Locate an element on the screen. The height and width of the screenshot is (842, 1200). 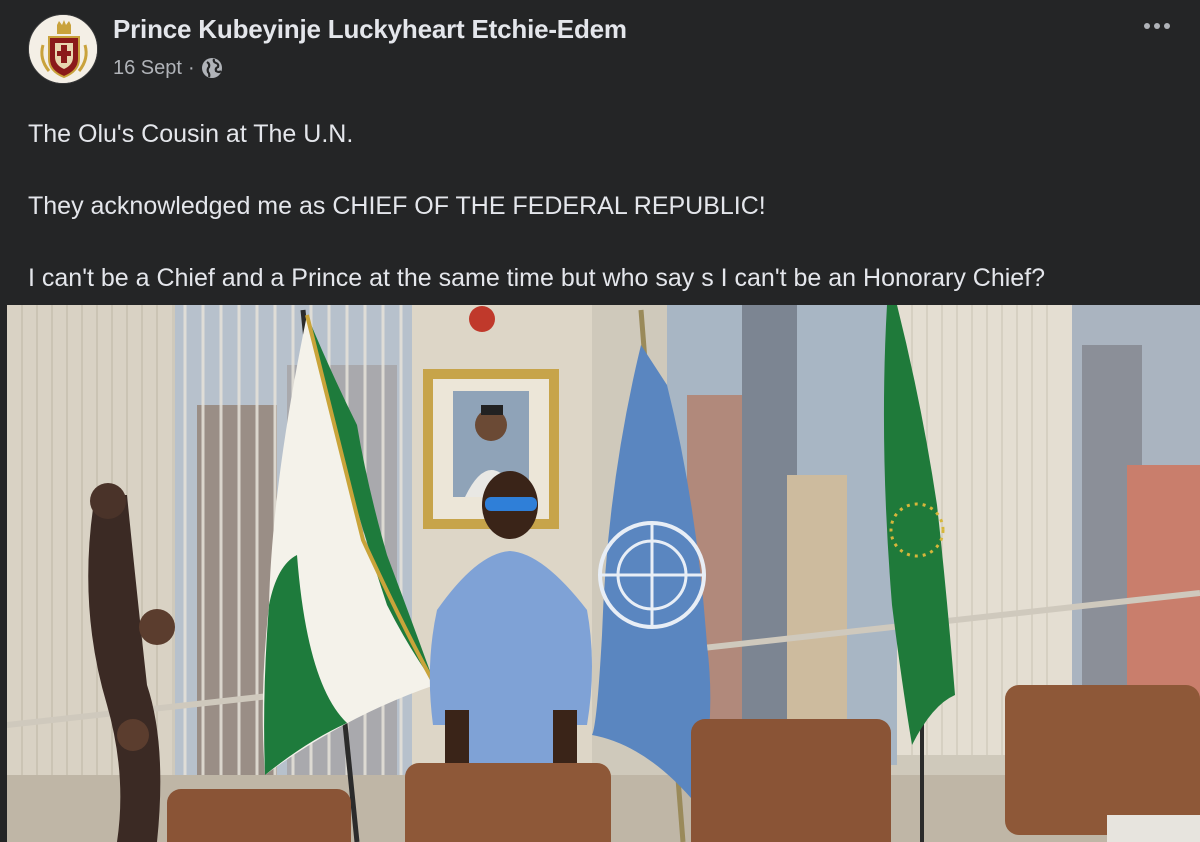
post-meta: 16 Sept · is located at coordinates (168, 68).